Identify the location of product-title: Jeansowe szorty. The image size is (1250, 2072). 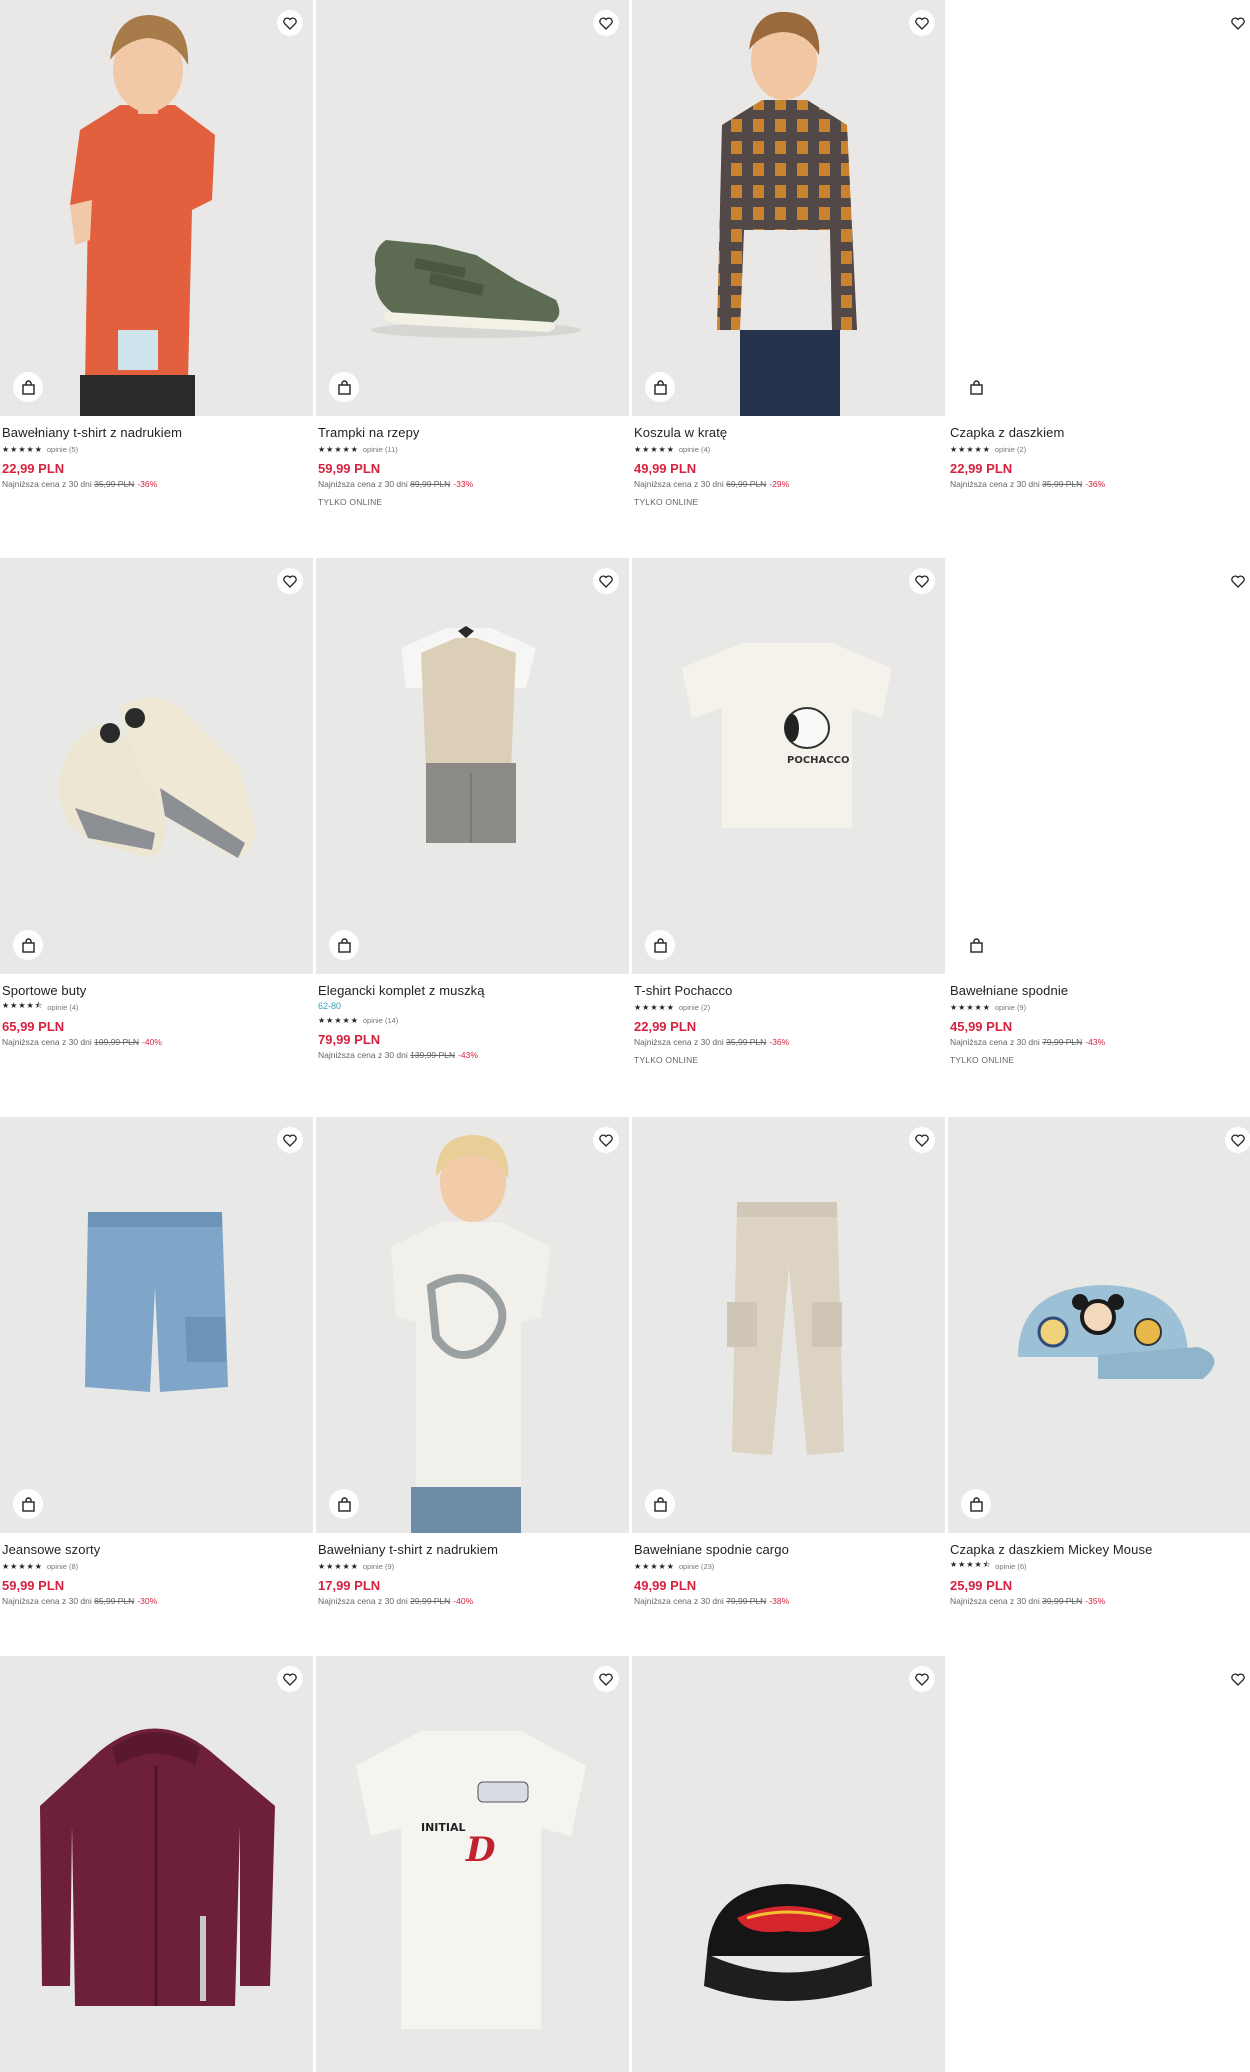
(156, 1549).